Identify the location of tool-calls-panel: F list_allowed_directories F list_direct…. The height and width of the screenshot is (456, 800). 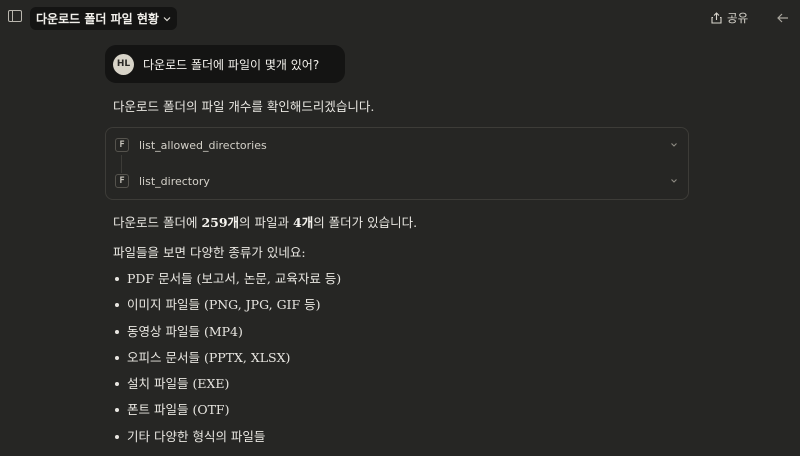
(397, 163).